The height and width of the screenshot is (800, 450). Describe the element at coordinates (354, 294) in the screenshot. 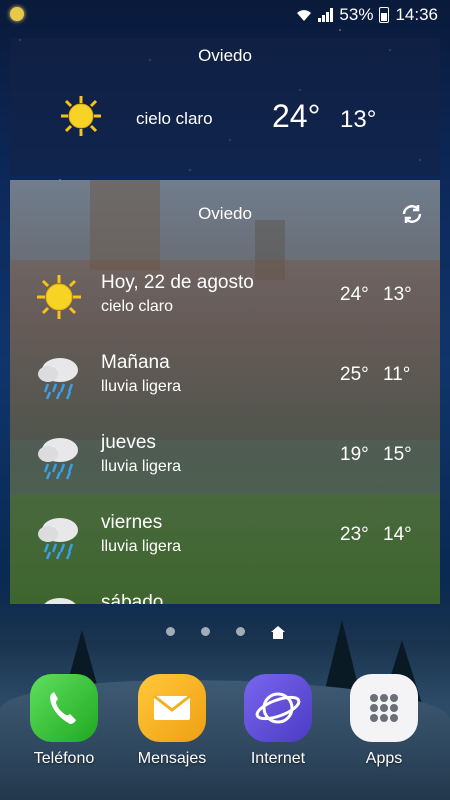

I see `forecast-high: 24°` at that location.